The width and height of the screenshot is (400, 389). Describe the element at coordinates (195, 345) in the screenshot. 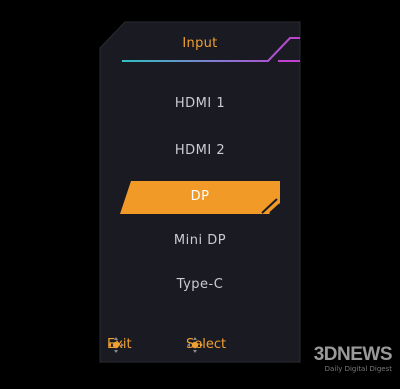

I see `dpad-right-icon` at that location.